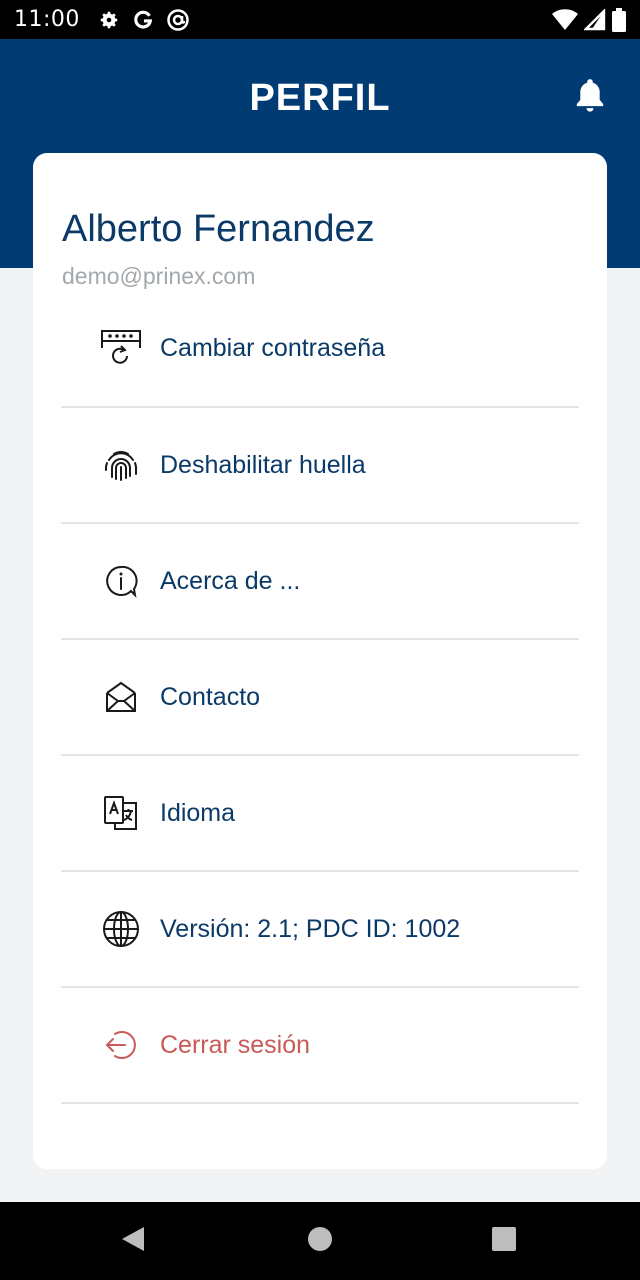 Image resolution: width=640 pixels, height=1280 pixels. I want to click on wifi-icon, so click(565, 19).